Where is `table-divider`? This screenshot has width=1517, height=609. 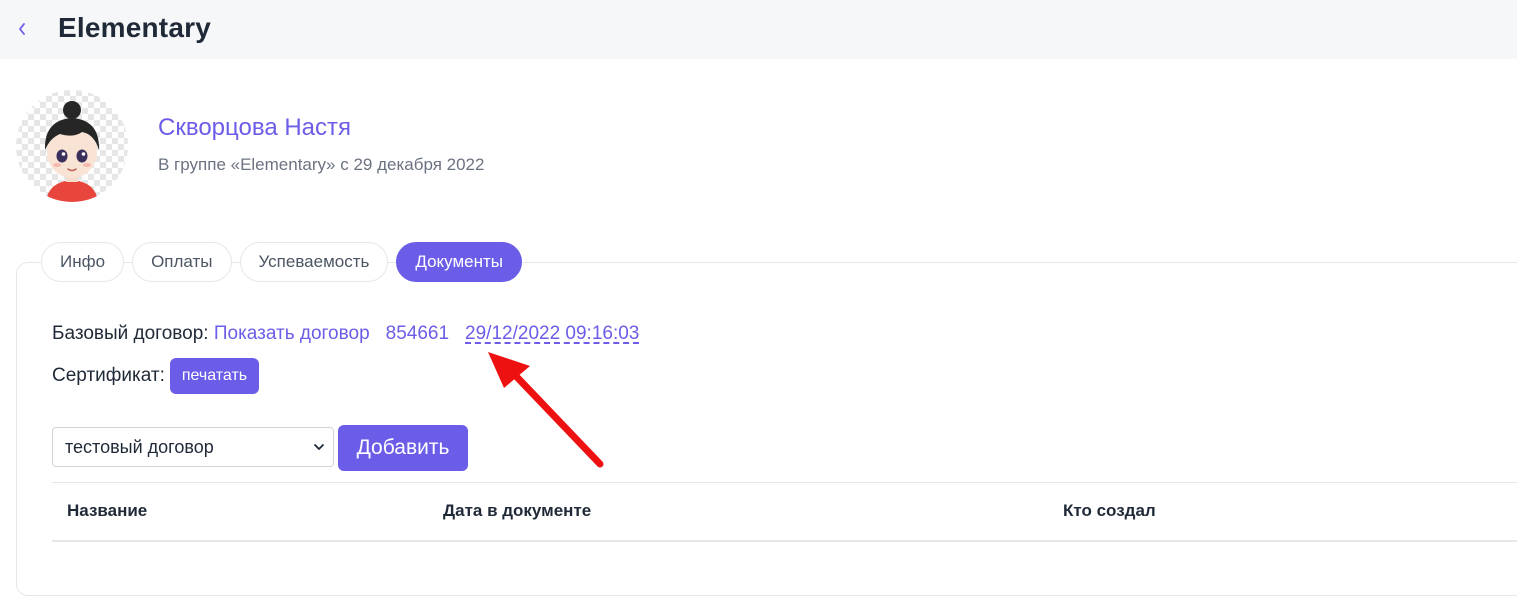 table-divider is located at coordinates (784, 482).